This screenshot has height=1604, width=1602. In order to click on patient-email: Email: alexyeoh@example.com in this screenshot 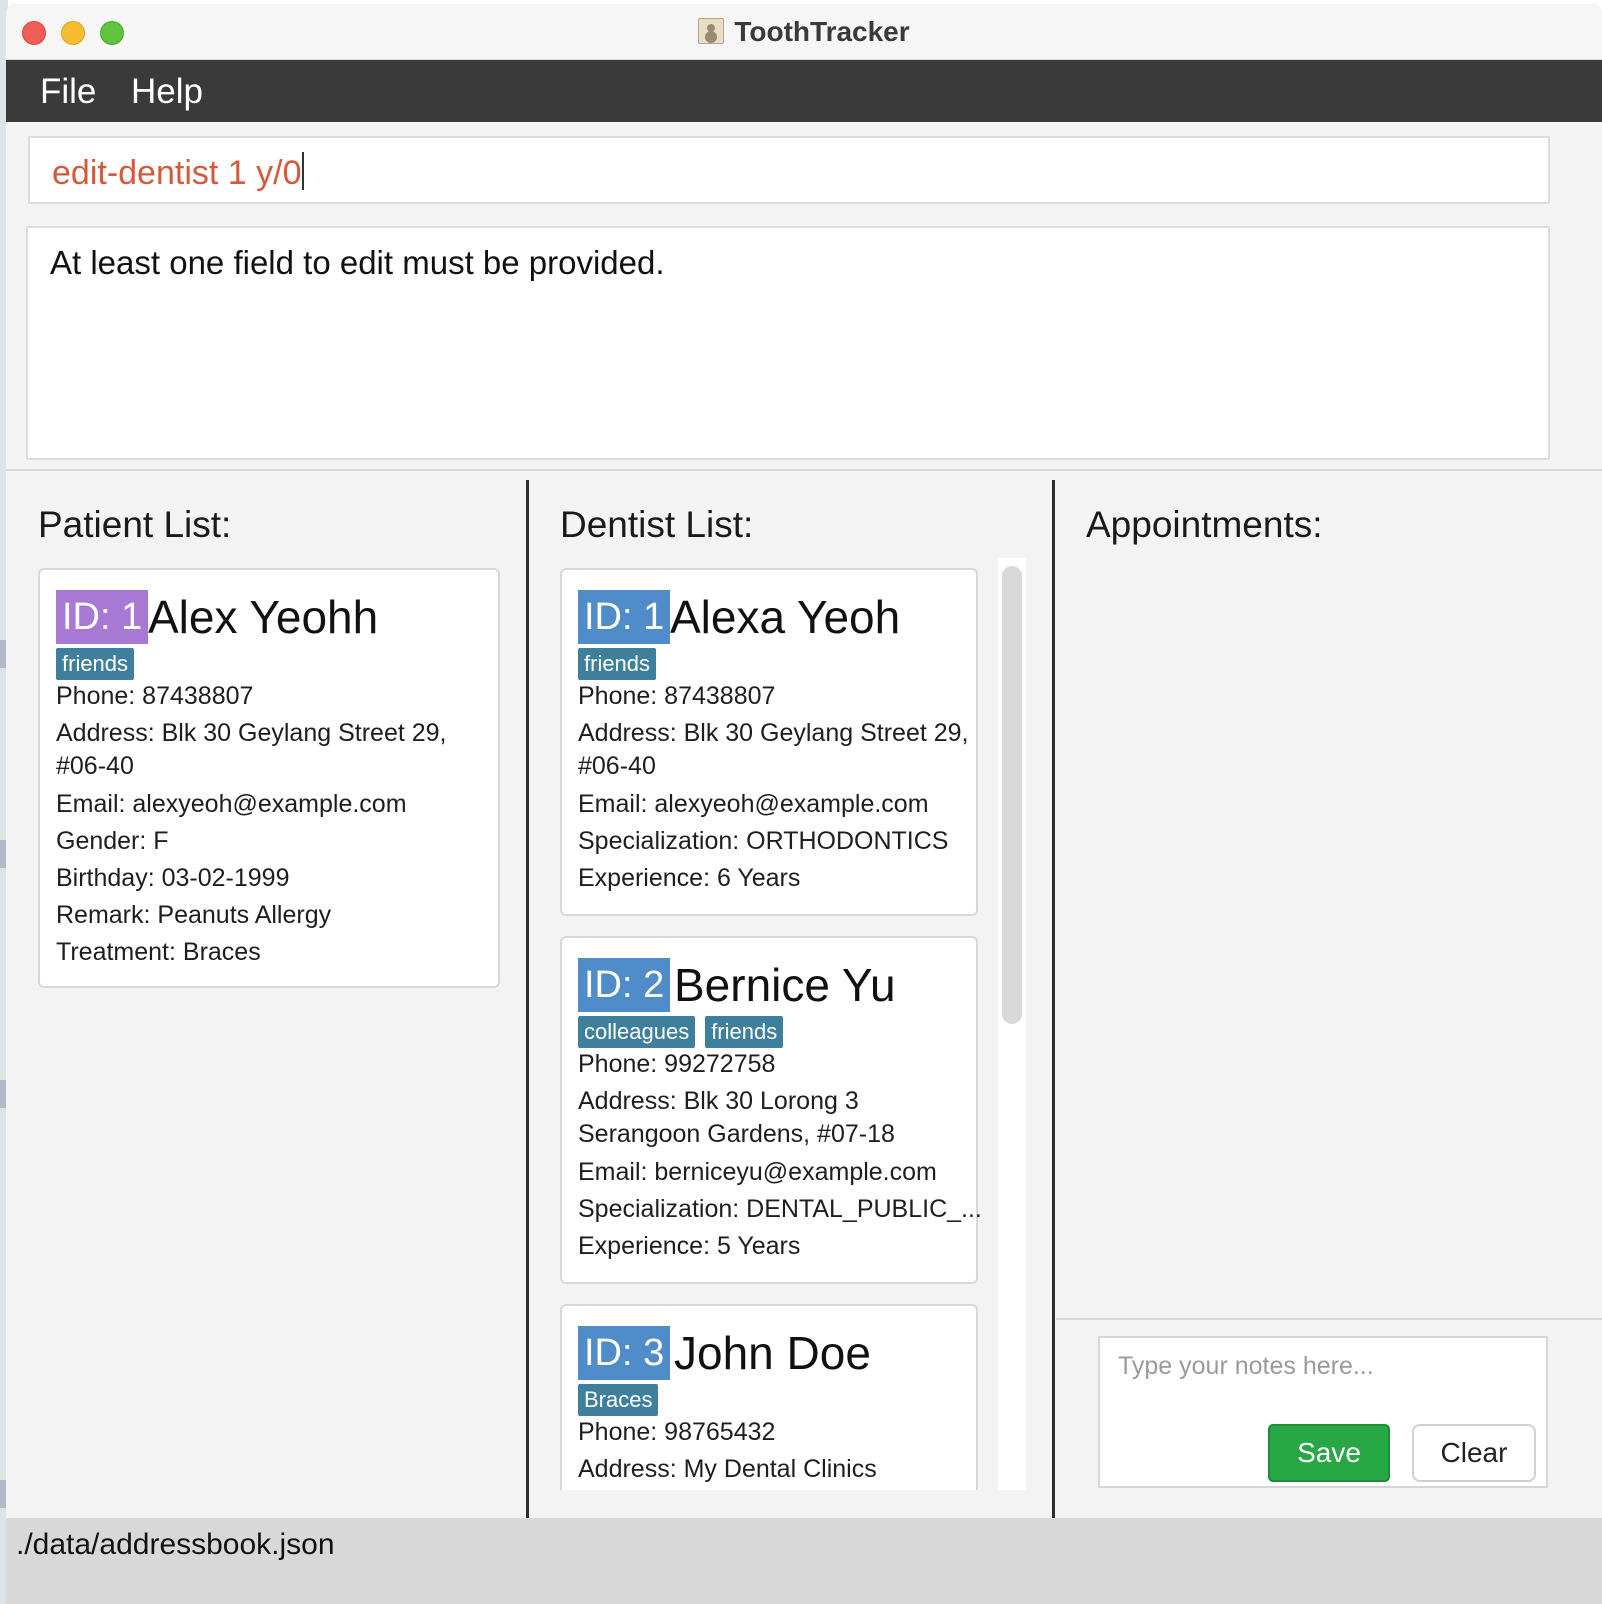, I will do `click(231, 804)`.